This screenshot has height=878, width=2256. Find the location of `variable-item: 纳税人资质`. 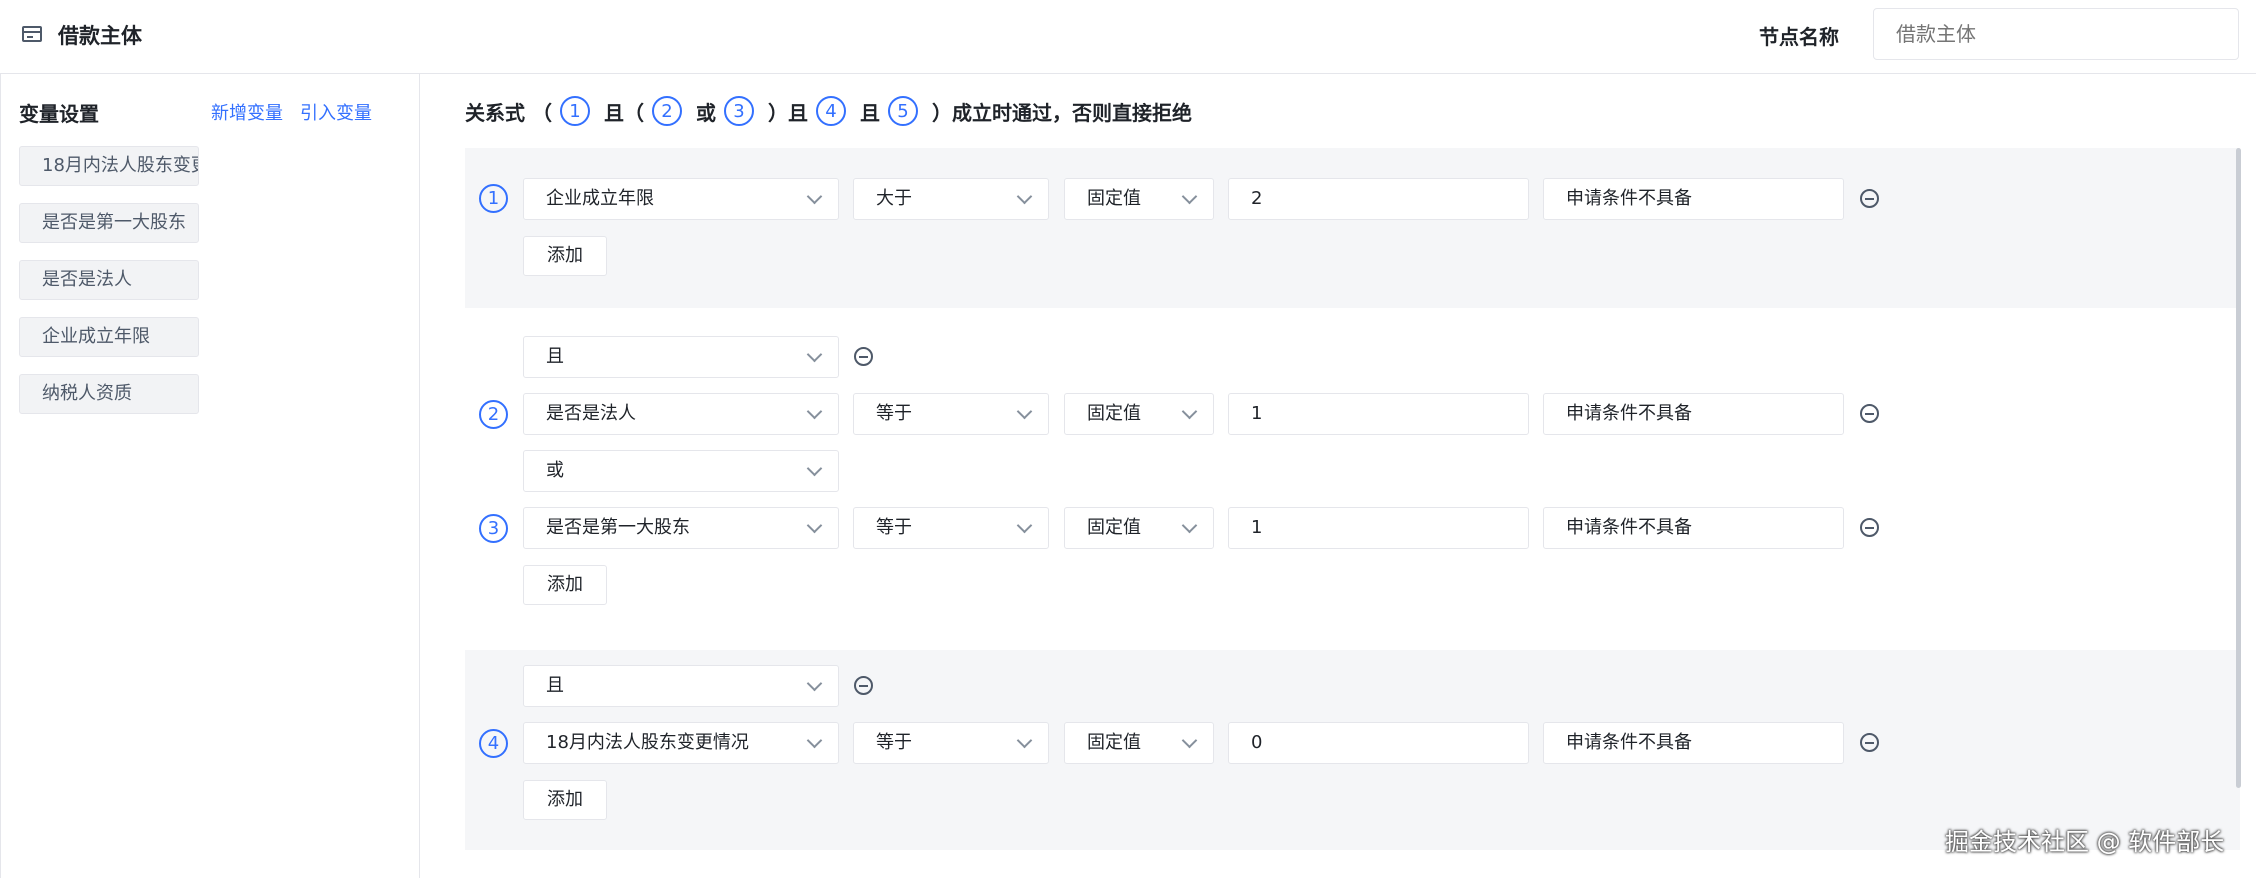

variable-item: 纳税人资质 is located at coordinates (109, 394).